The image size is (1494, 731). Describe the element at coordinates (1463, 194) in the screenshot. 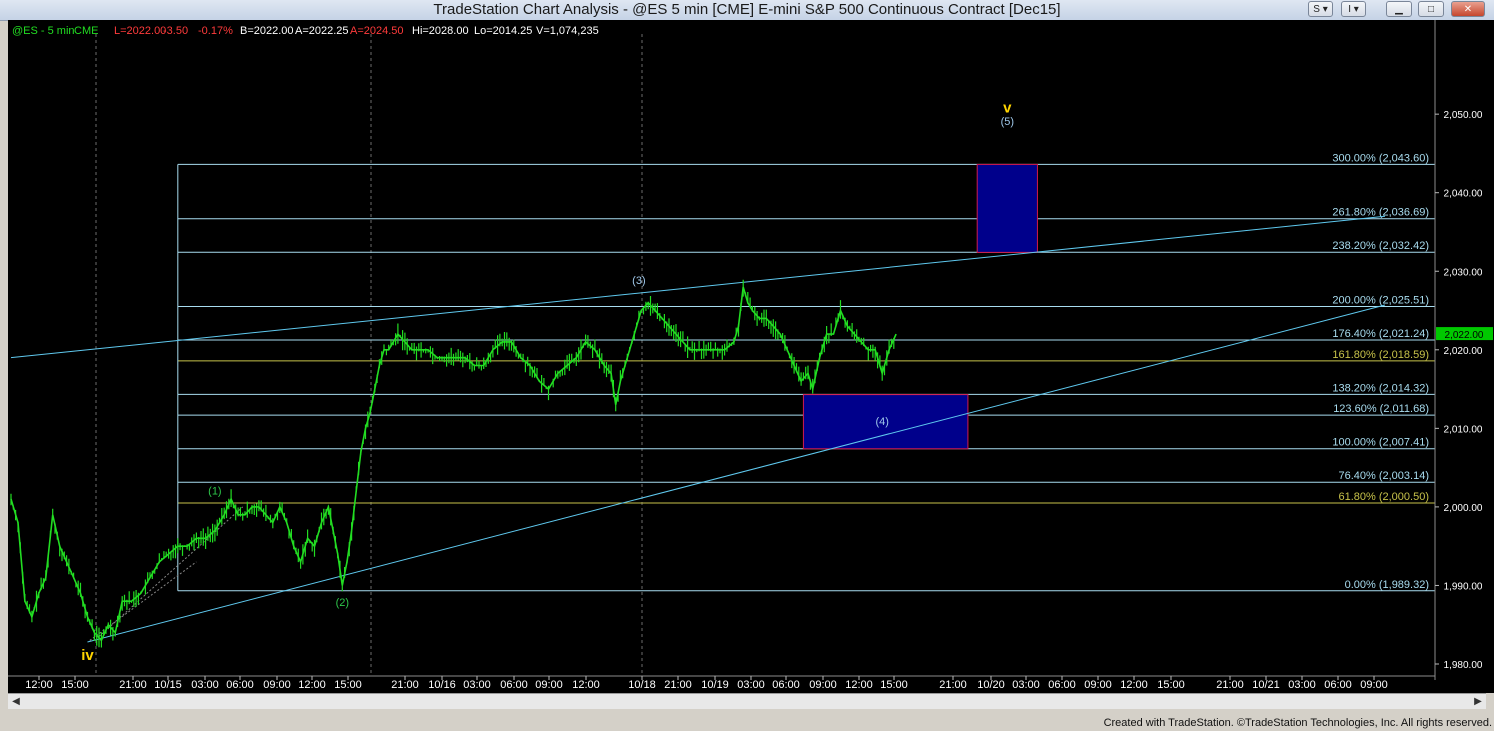

I see `y-tick-label: 2,040.00` at that location.